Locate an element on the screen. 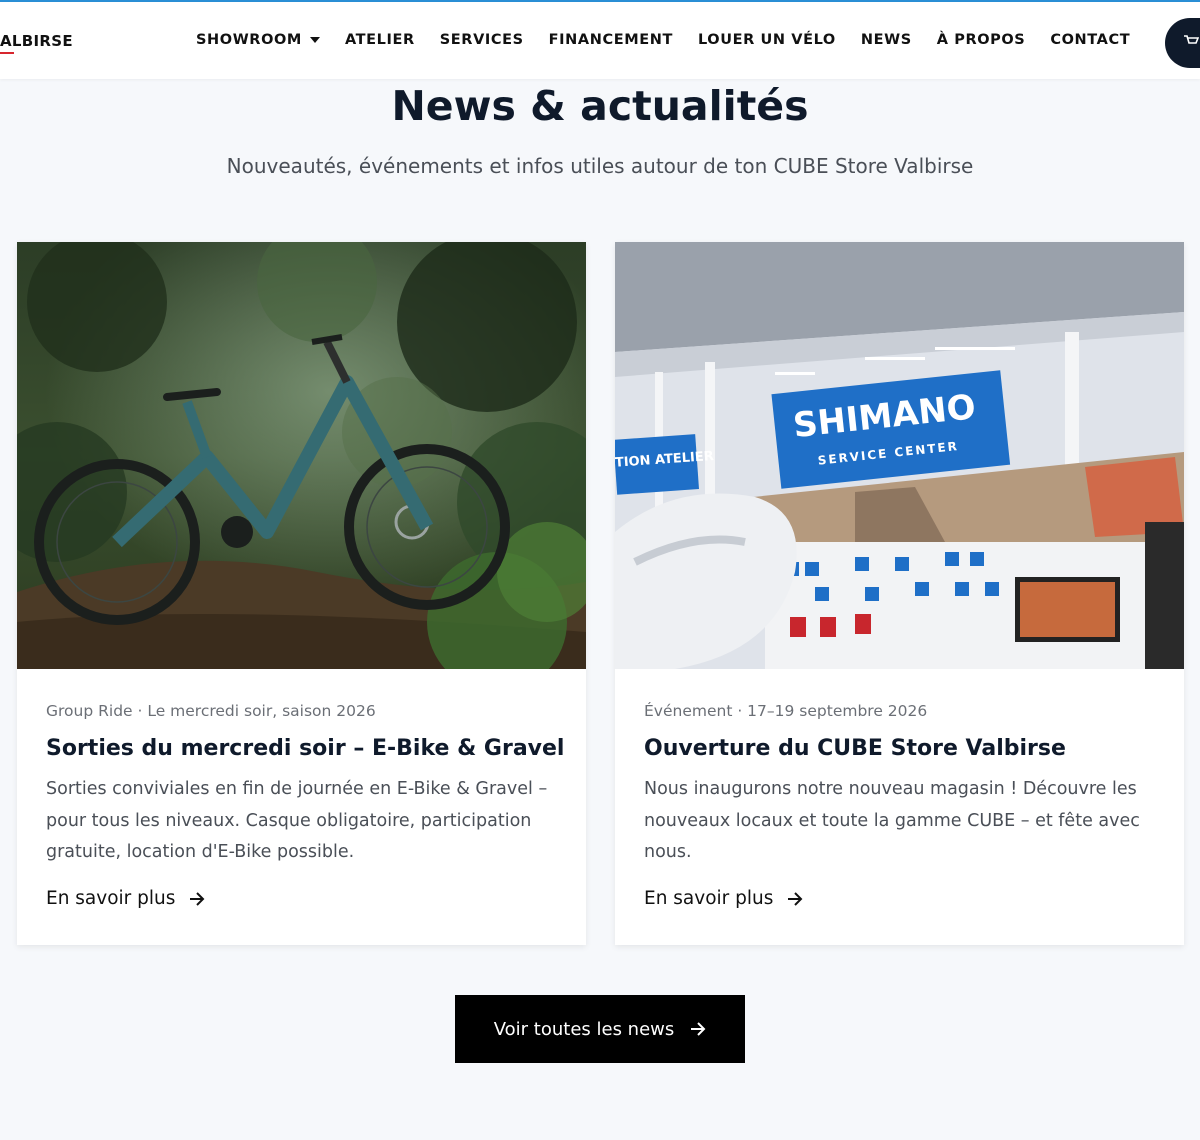 This screenshot has height=1140, width=1200. nav-contact: CONTACT is located at coordinates (1090, 40).